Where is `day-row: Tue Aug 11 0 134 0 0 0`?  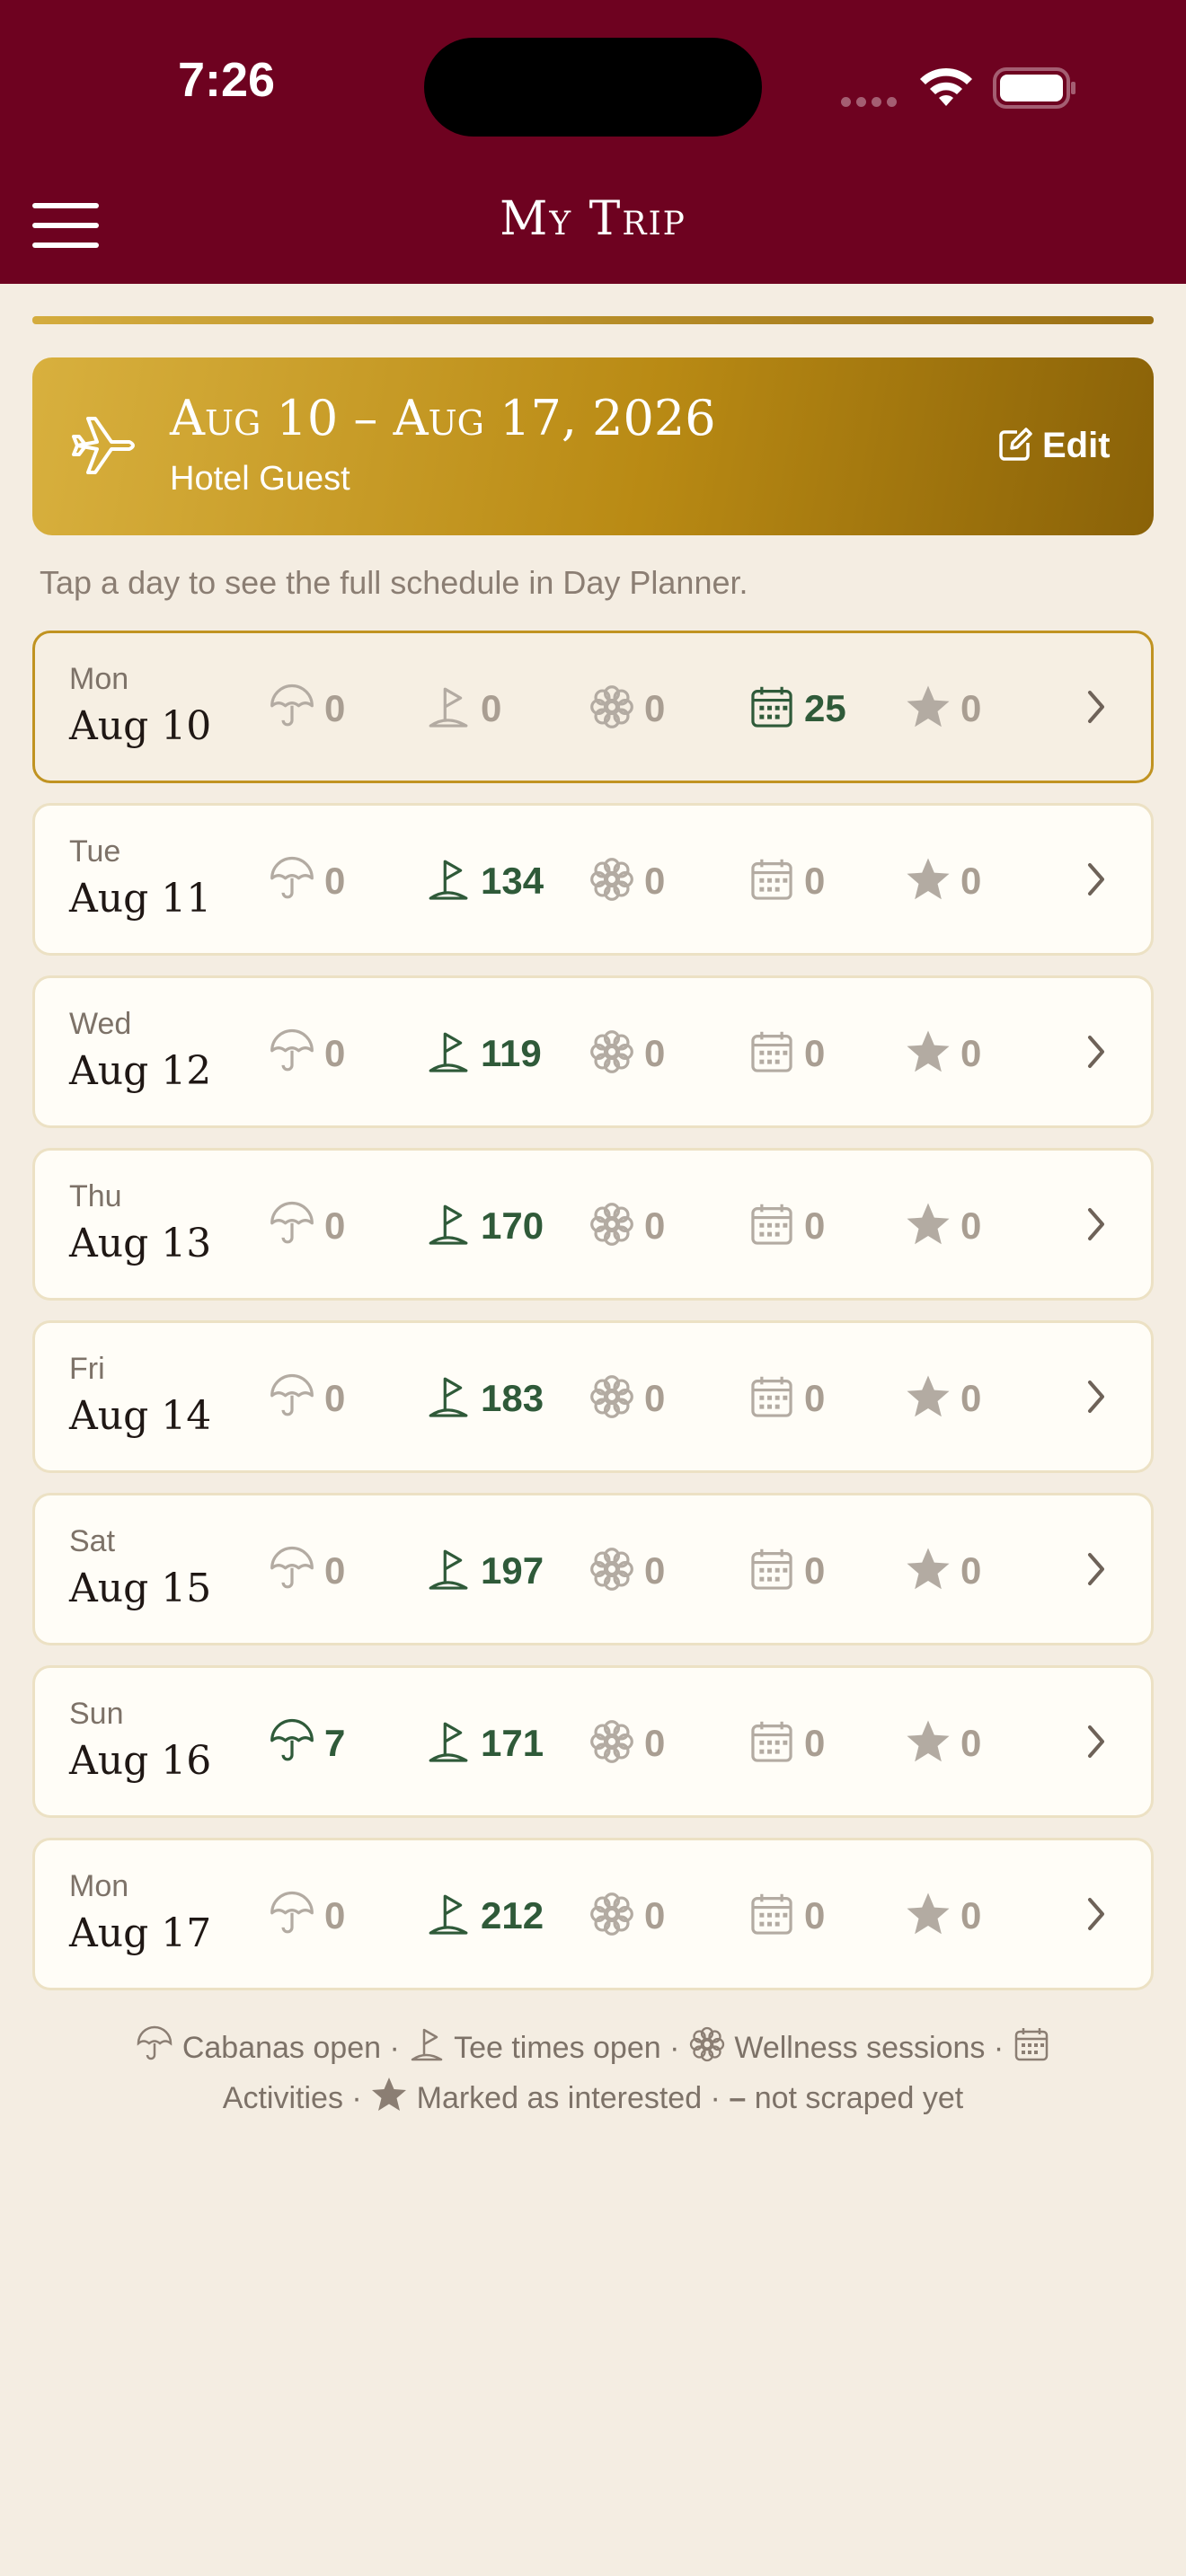 day-row: Tue Aug 11 0 134 0 0 0 is located at coordinates (593, 879).